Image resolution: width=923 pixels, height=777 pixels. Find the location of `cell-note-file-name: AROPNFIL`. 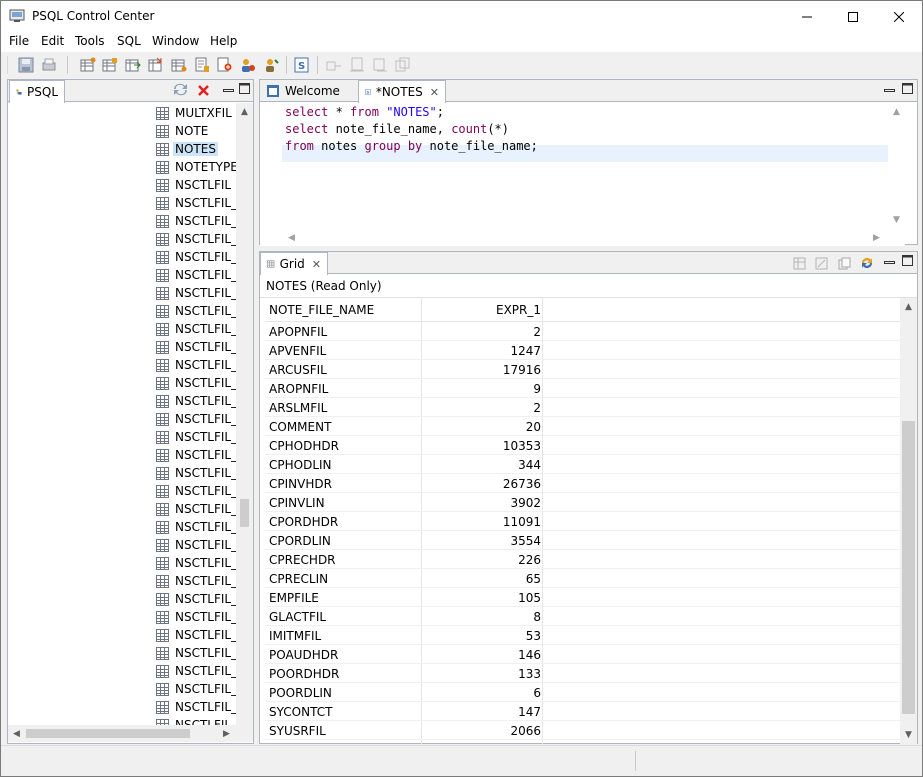

cell-note-file-name: AROPNFIL is located at coordinates (298, 389).